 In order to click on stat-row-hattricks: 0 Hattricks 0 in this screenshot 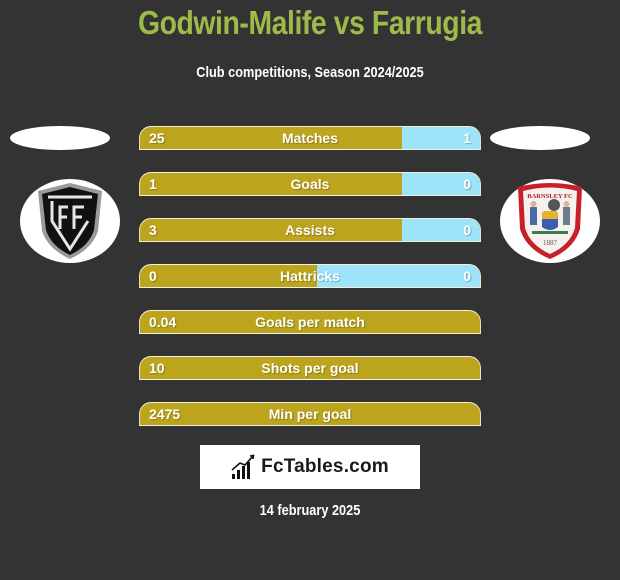, I will do `click(310, 276)`.